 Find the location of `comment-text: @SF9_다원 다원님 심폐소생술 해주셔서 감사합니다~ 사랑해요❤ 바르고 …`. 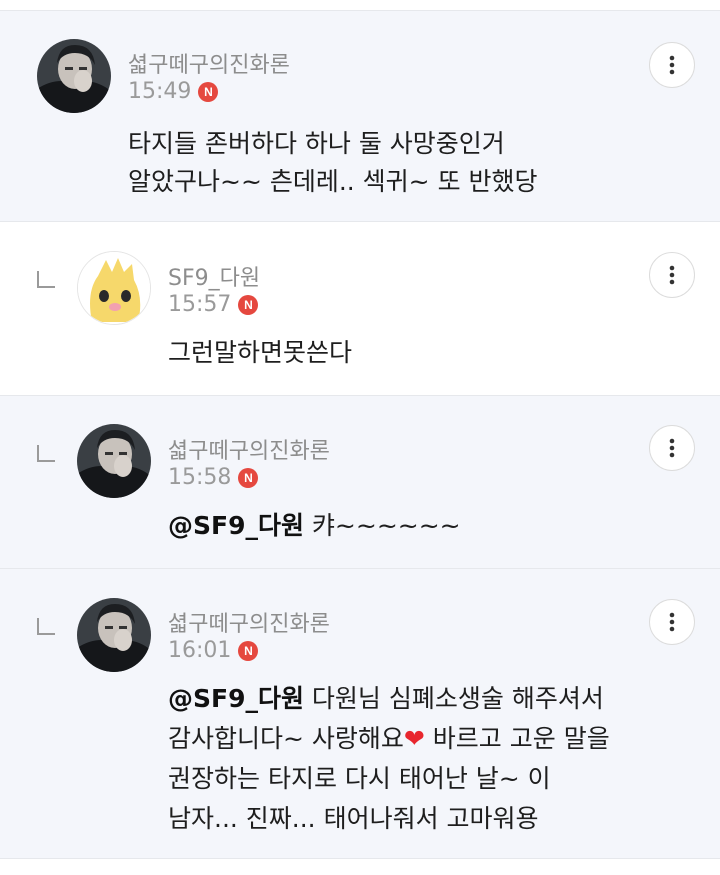

comment-text: @SF9_다원 다원님 심폐소생술 해주셔서 감사합니다~ 사랑해요❤ 바르고 … is located at coordinates (428, 759).